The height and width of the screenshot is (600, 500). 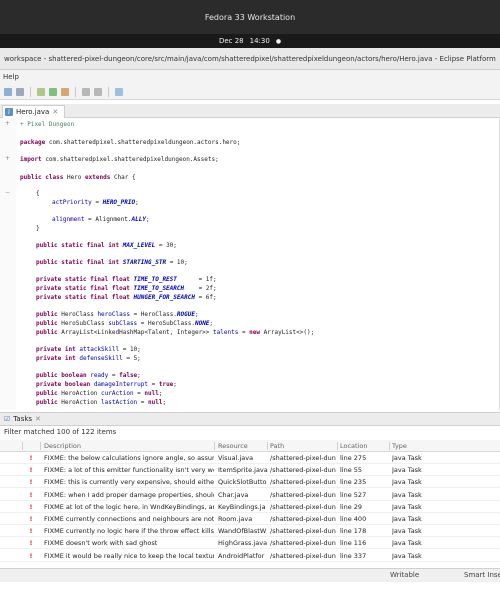 What do you see at coordinates (34, 111) in the screenshot?
I see `tab-hero-java: J Hero.java ✕` at bounding box center [34, 111].